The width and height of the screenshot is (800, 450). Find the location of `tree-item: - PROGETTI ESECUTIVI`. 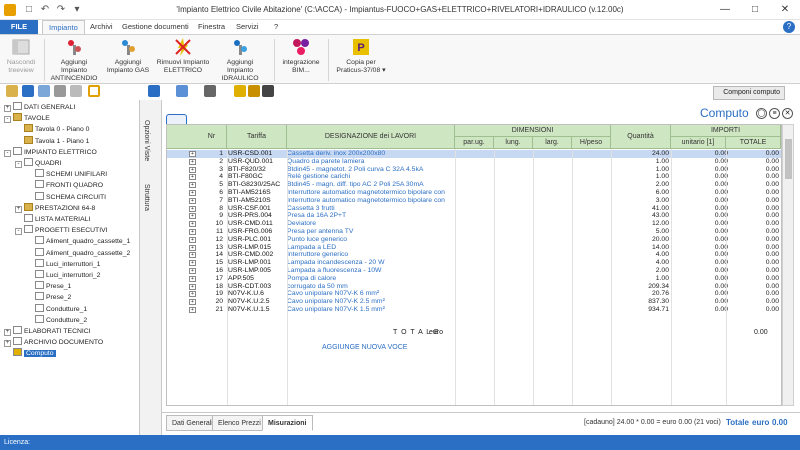

tree-item: - PROGETTI ESECUTIVI is located at coordinates (61, 230).